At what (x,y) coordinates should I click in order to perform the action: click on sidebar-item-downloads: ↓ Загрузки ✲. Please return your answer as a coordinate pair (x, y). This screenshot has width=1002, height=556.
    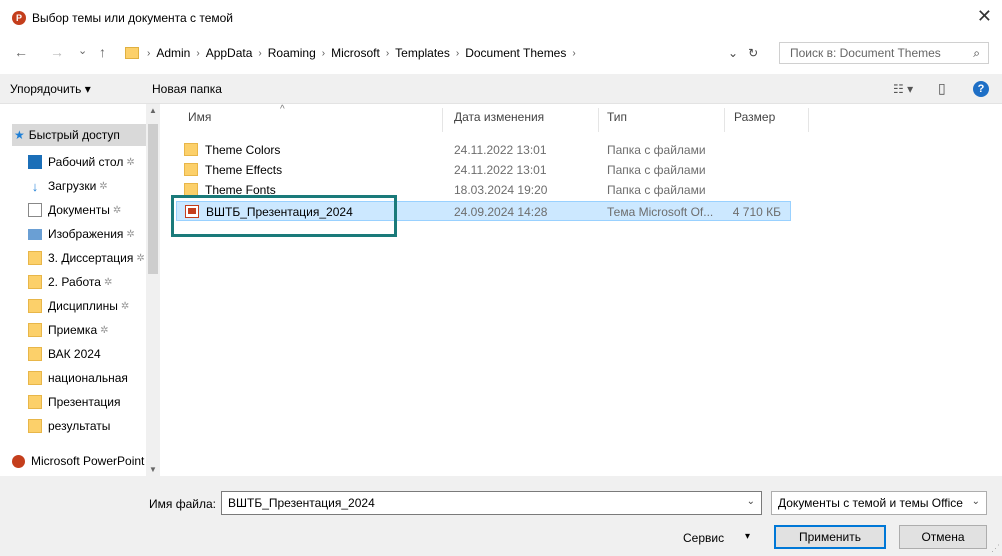
    Looking at the image, I should click on (87, 186).